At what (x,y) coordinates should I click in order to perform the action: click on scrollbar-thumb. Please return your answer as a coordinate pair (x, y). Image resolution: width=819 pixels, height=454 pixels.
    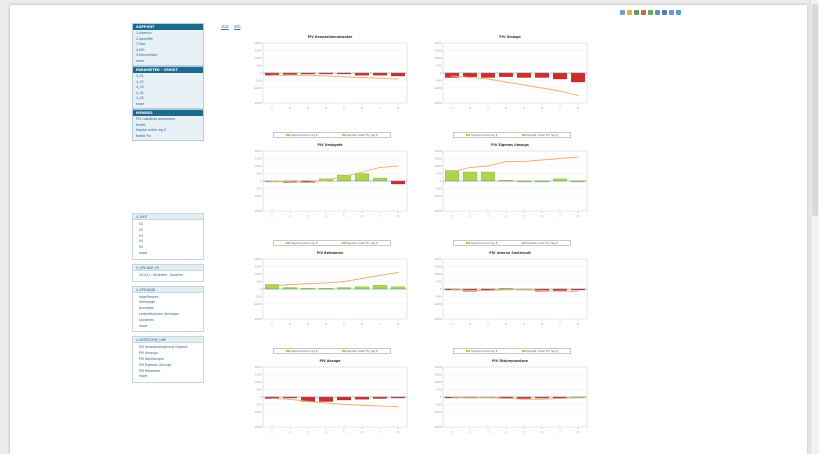
    Looking at the image, I should click on (815, 110).